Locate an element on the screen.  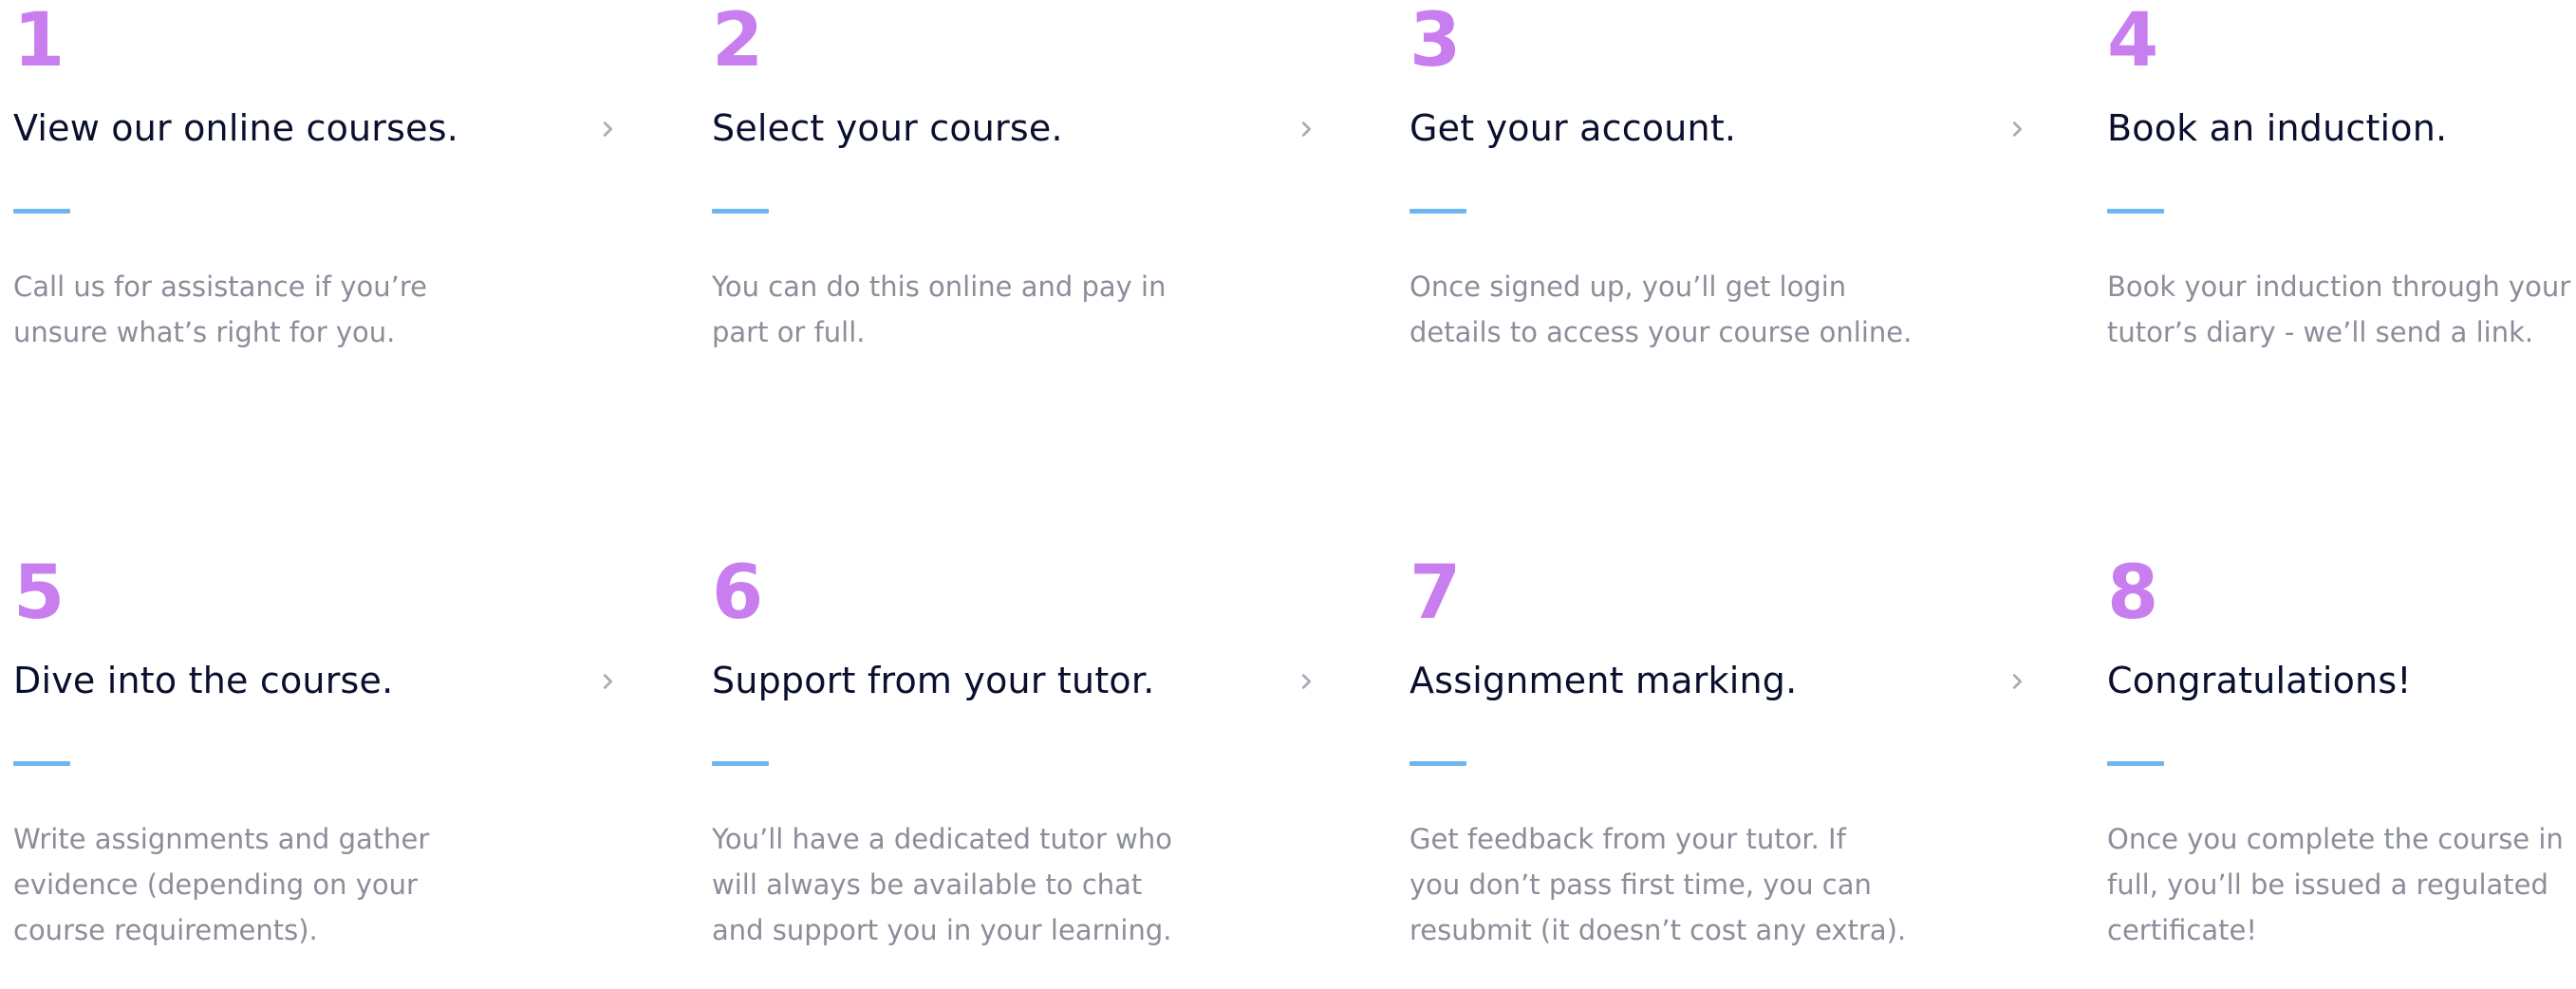
step-description-line: Once signed up, you’ll get login is located at coordinates (1628, 287).